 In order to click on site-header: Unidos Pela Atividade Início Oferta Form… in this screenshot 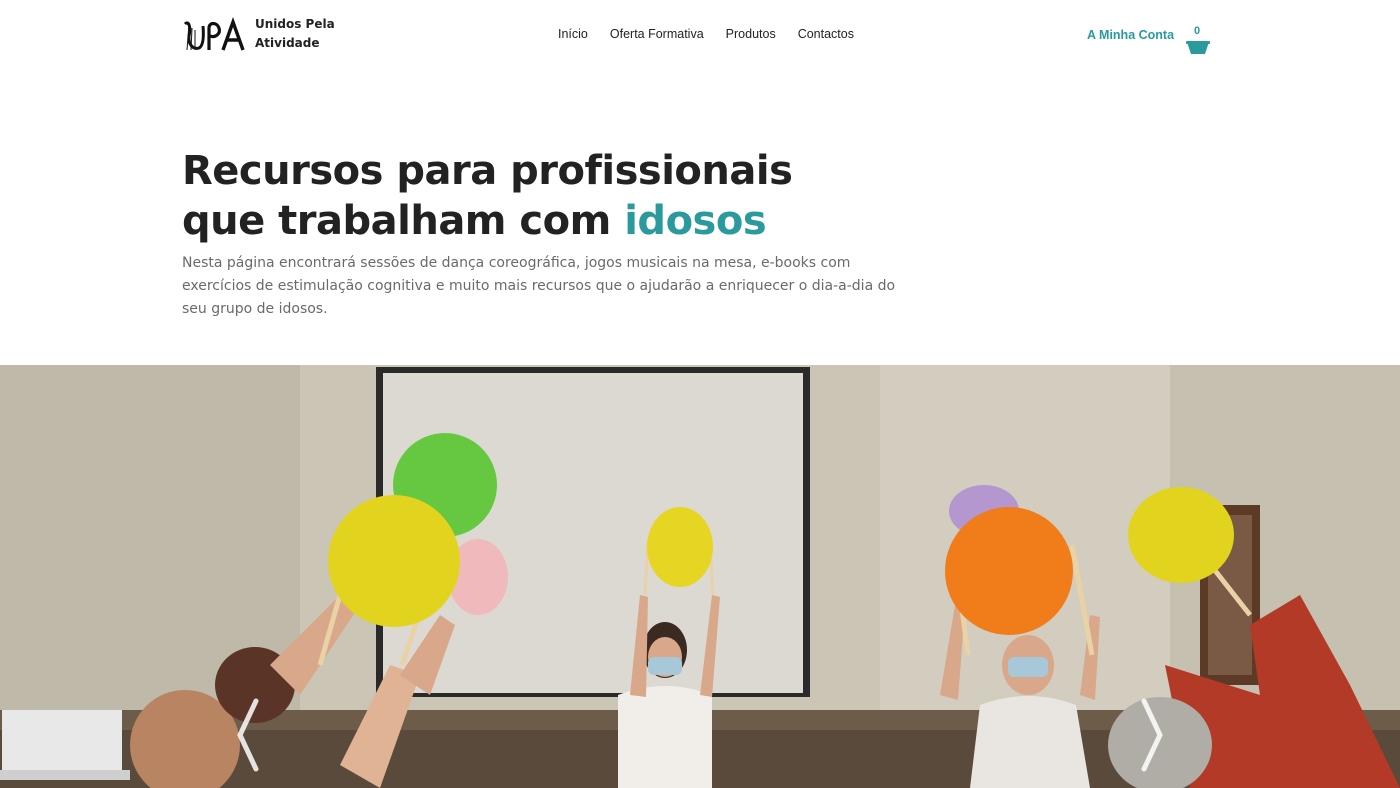, I will do `click(700, 36)`.